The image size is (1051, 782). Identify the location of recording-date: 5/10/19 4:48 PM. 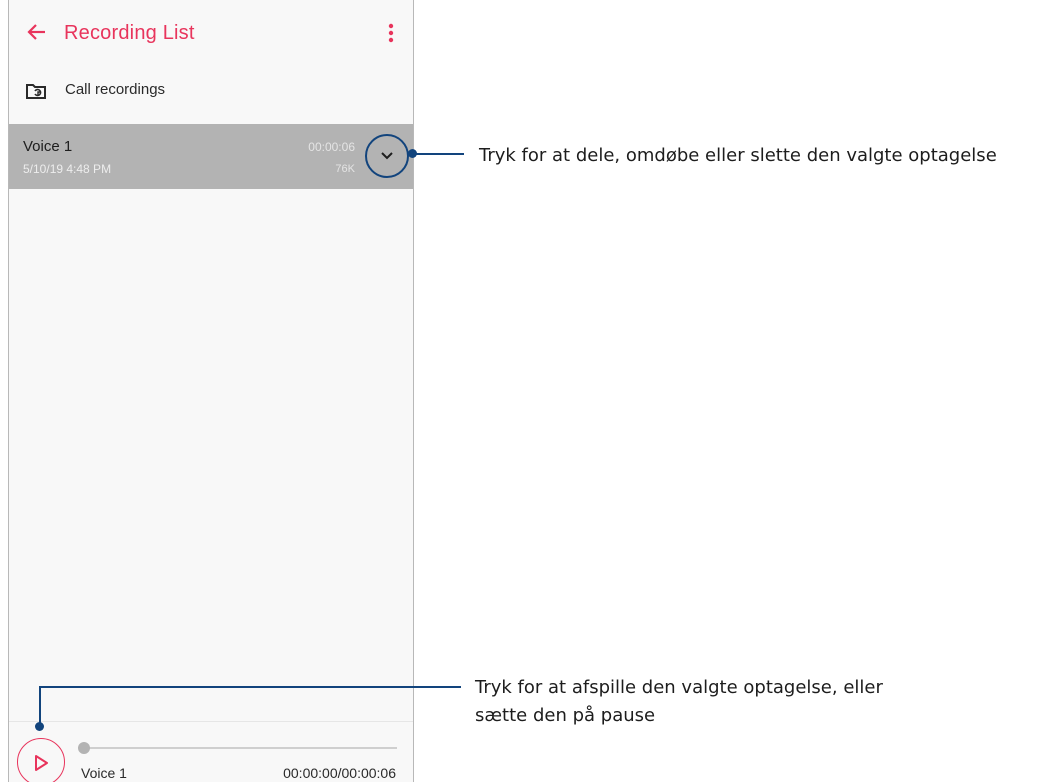
(67, 169).